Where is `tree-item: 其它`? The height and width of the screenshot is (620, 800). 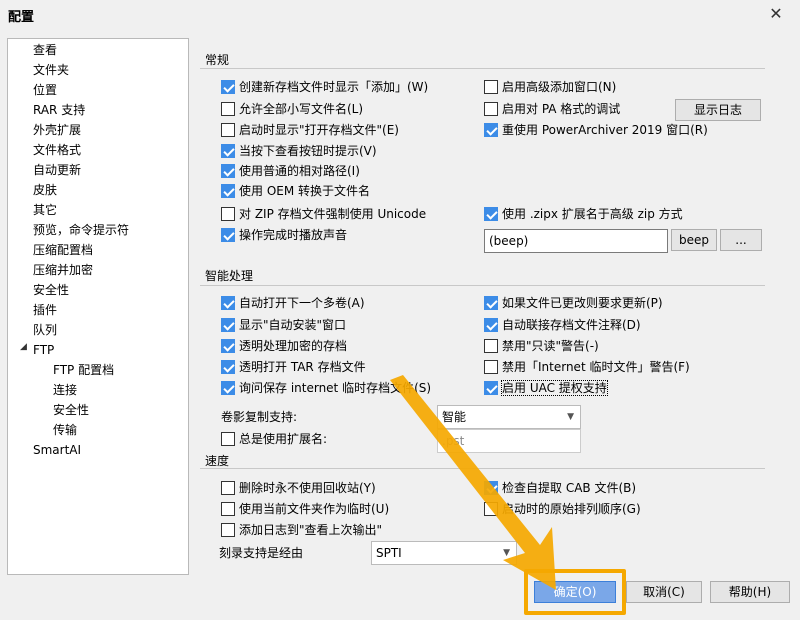 tree-item: 其它 is located at coordinates (45, 210).